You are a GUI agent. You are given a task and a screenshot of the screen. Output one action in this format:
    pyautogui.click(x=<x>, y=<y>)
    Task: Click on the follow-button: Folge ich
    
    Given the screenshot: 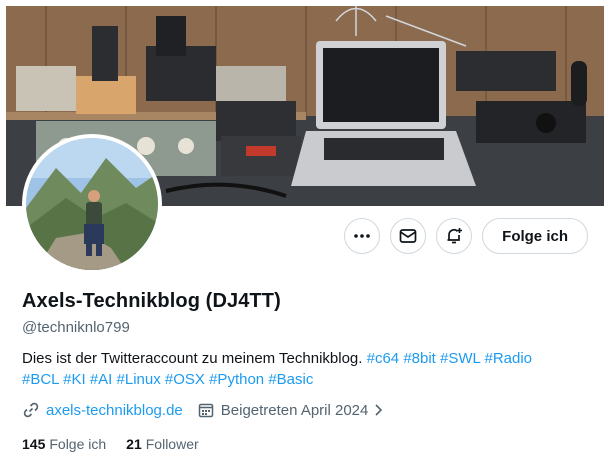 What is the action you would take?
    pyautogui.click(x=535, y=236)
    